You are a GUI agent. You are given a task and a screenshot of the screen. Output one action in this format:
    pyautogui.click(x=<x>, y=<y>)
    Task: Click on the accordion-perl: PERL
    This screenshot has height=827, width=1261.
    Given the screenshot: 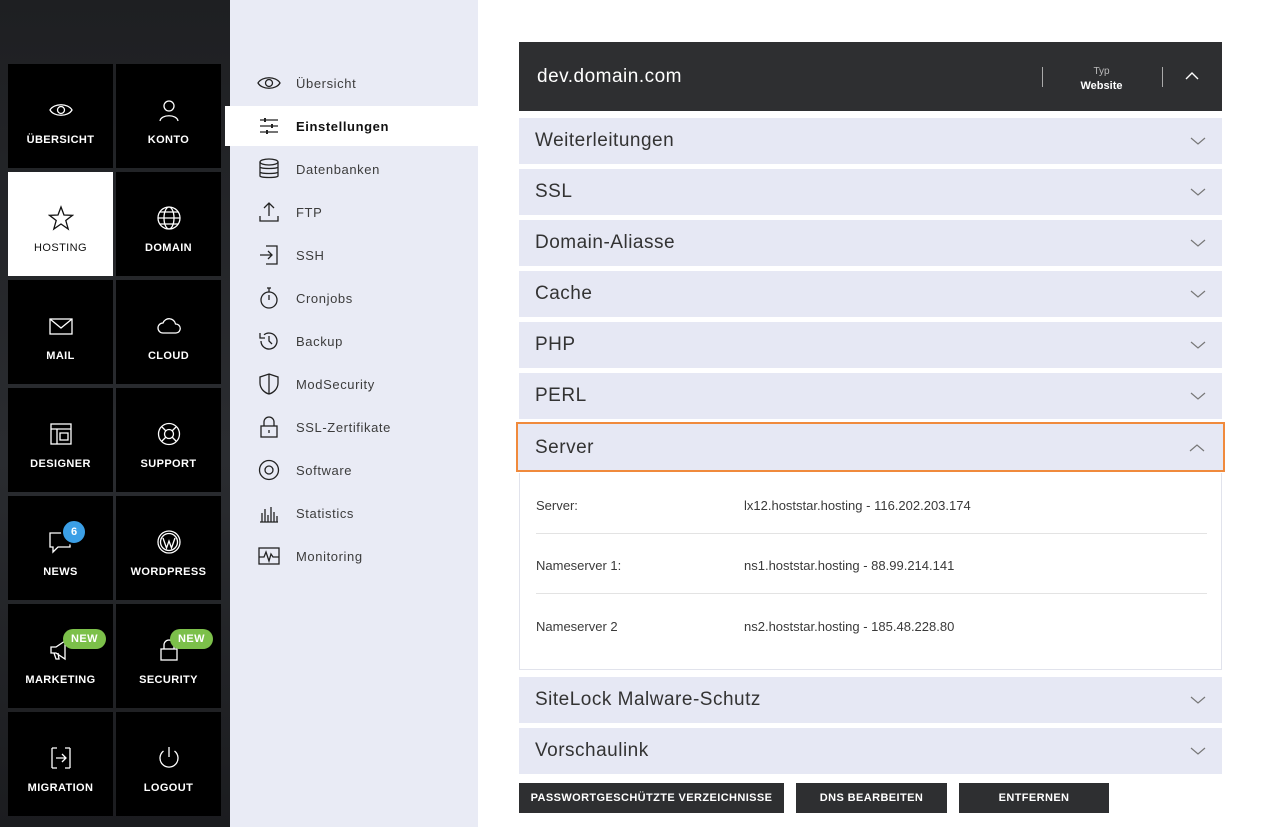 What is the action you would take?
    pyautogui.click(x=870, y=396)
    